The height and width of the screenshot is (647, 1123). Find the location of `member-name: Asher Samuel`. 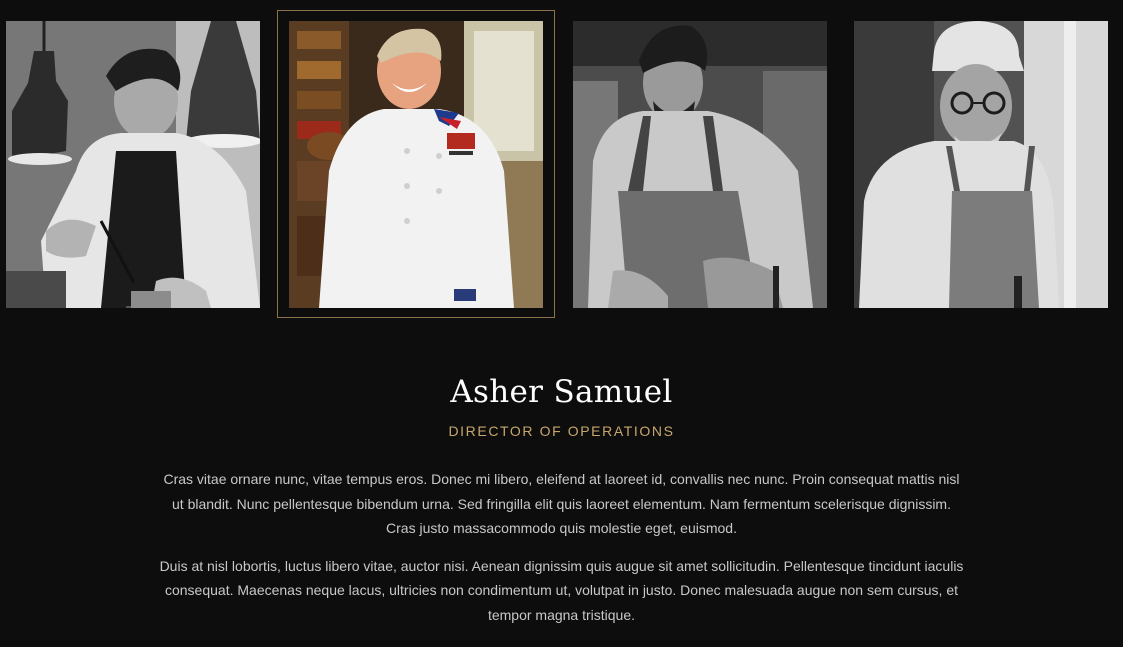

member-name: Asher Samuel is located at coordinates (561, 392).